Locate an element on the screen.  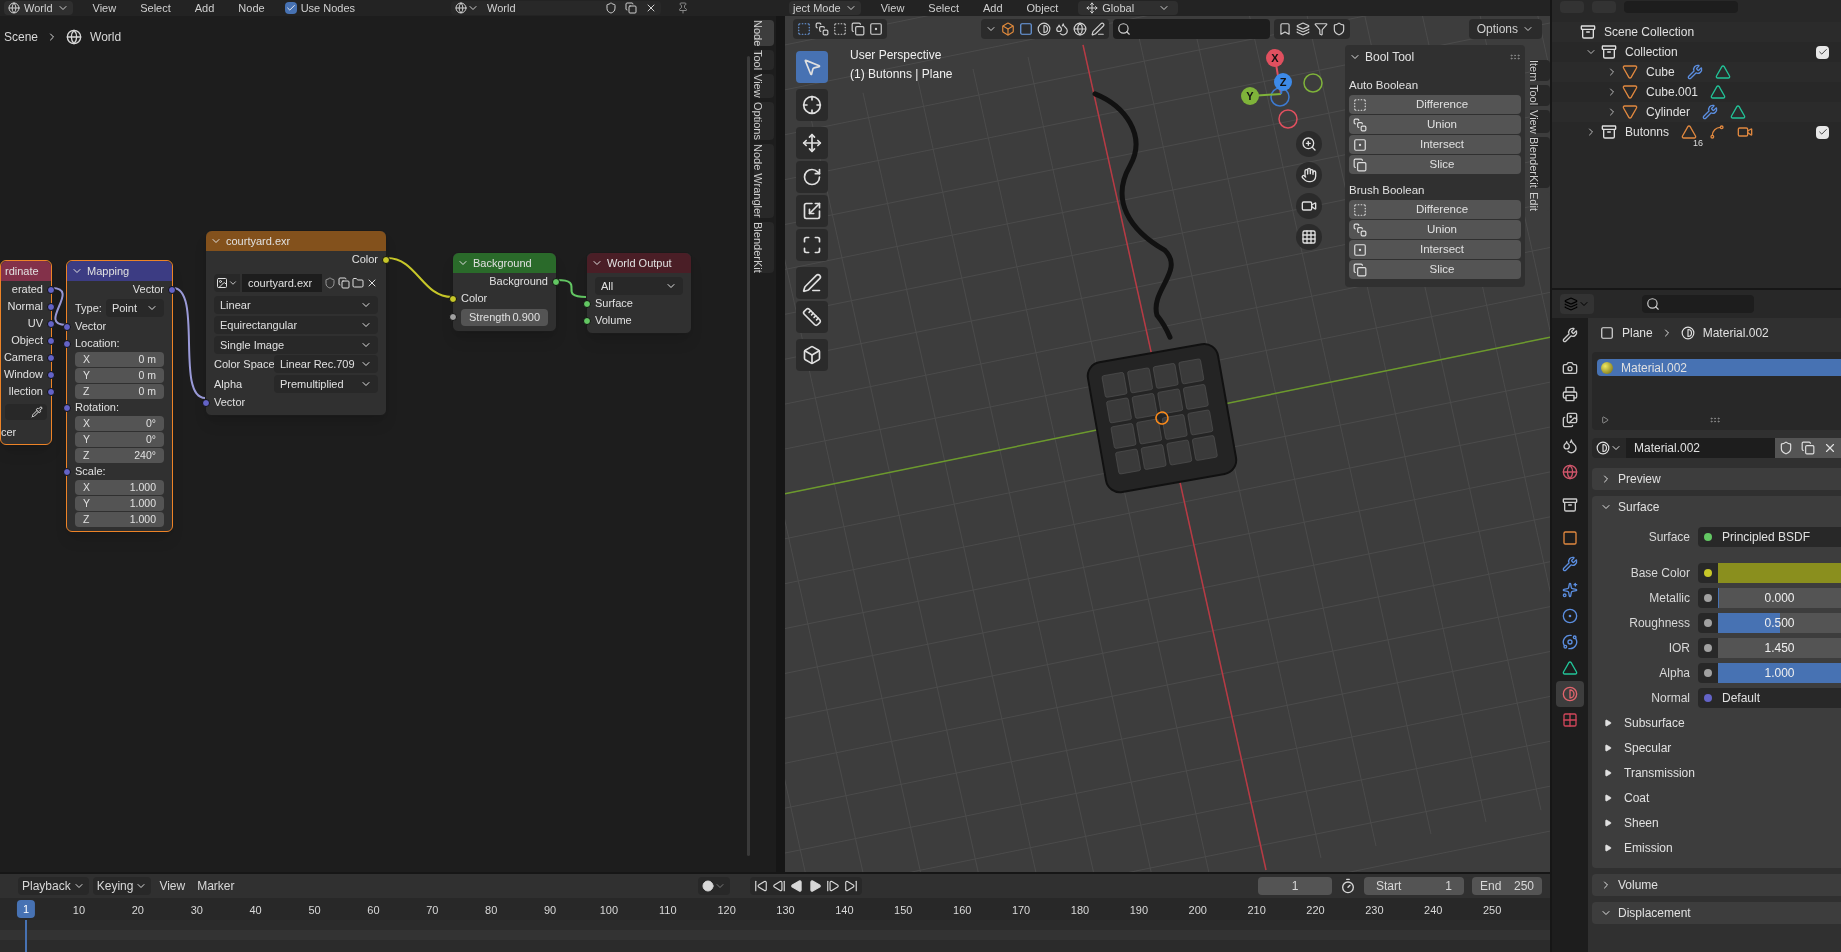
axis-label: Z is located at coordinates (1283, 82).